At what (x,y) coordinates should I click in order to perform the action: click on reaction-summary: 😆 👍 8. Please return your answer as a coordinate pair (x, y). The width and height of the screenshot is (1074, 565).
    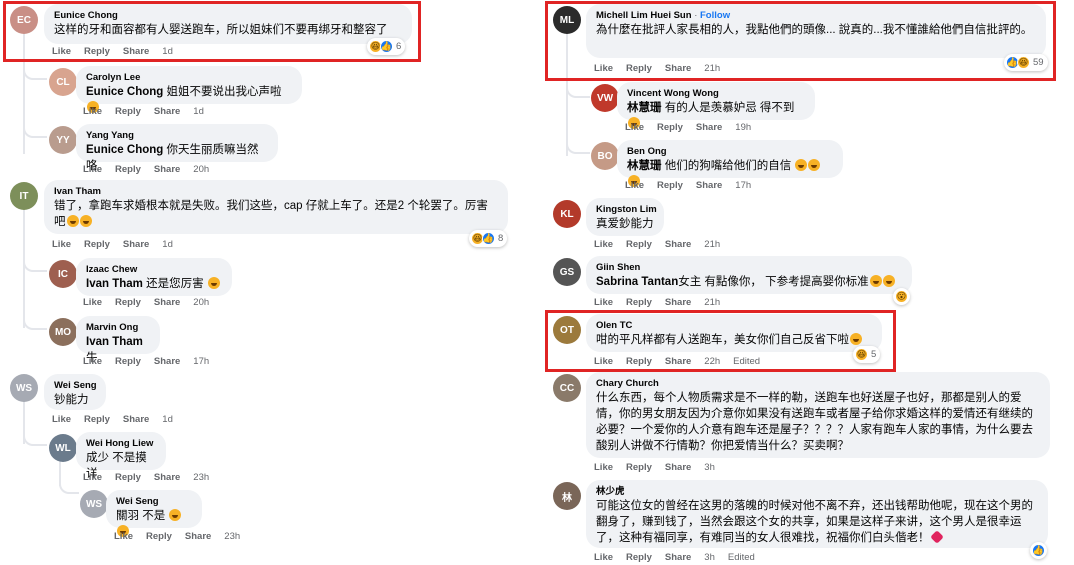
    Looking at the image, I should click on (488, 238).